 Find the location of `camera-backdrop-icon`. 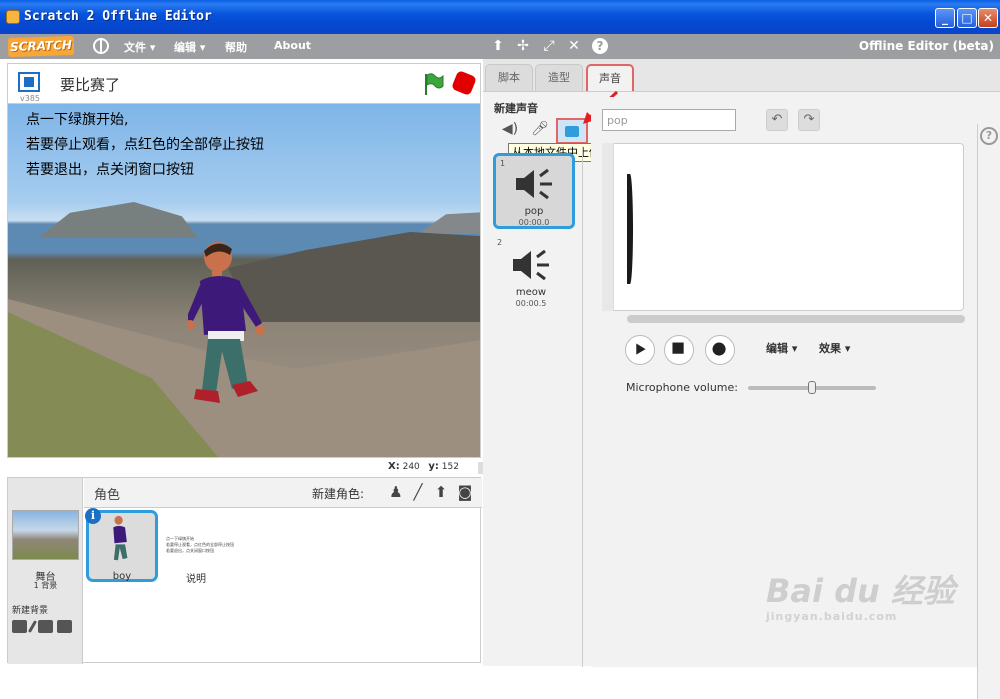

camera-backdrop-icon is located at coordinates (64, 626).